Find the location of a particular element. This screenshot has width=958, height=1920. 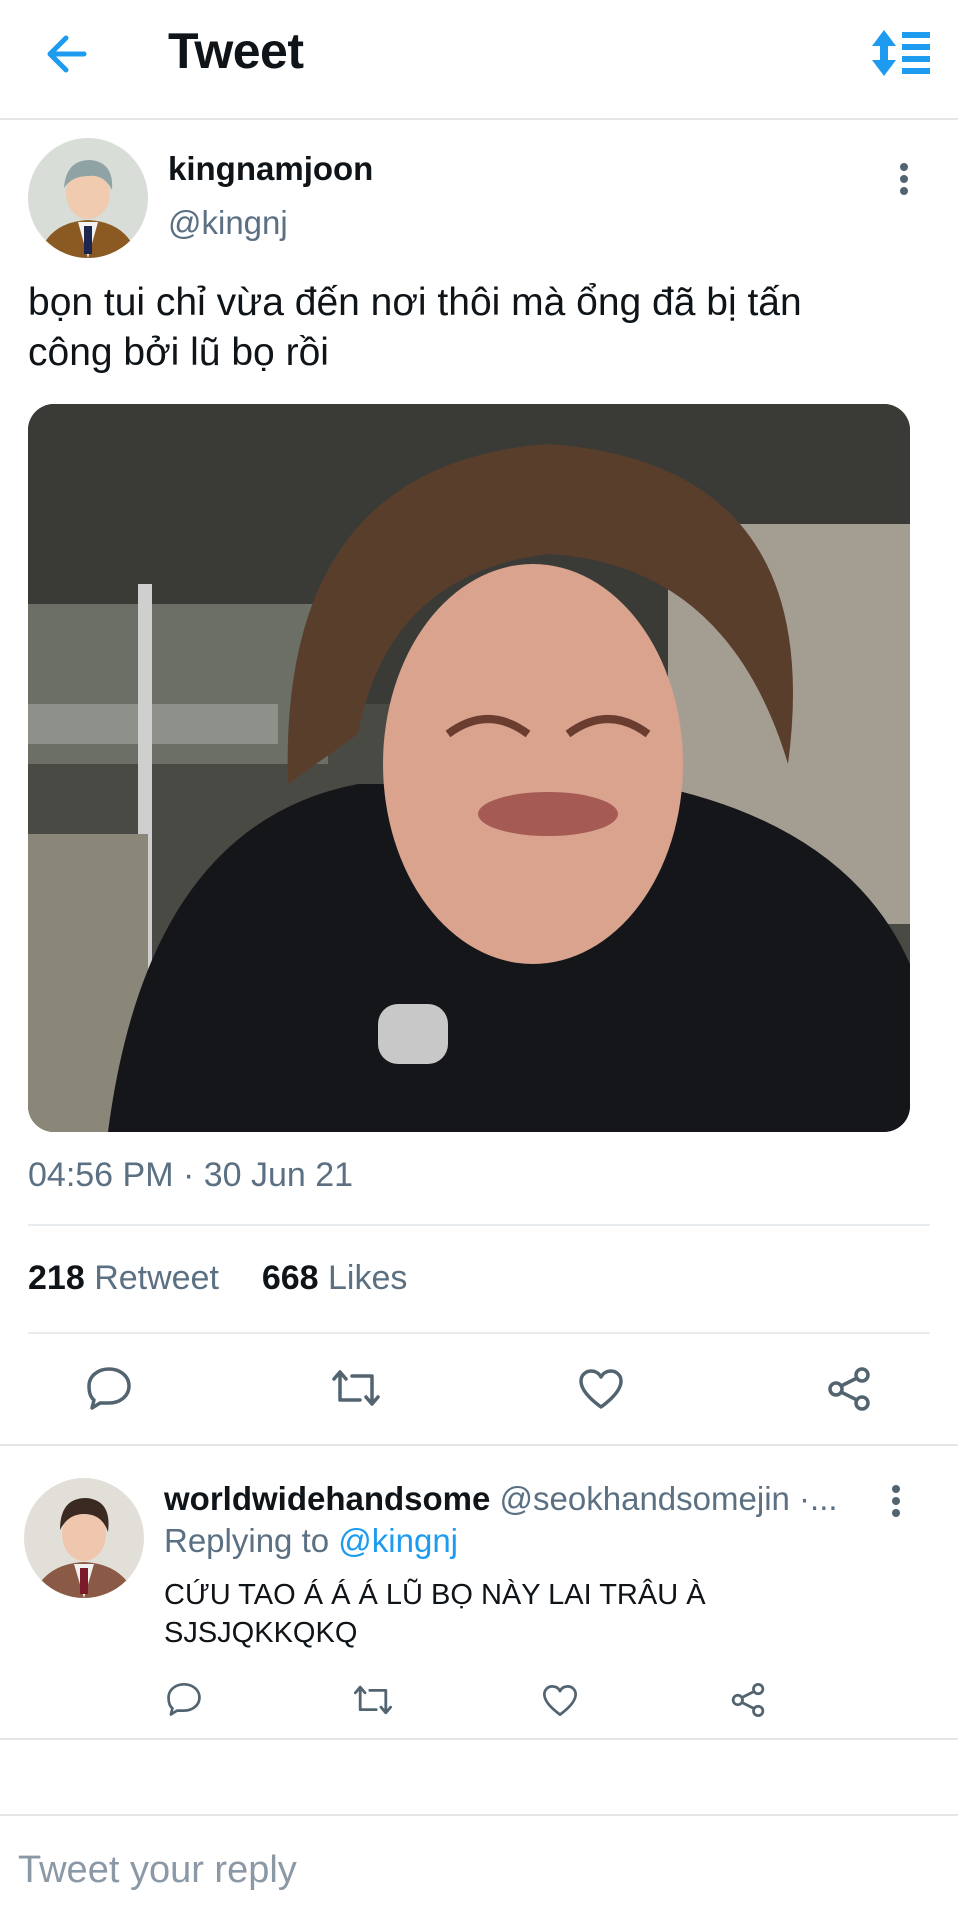

share-icon is located at coordinates (849, 1389).